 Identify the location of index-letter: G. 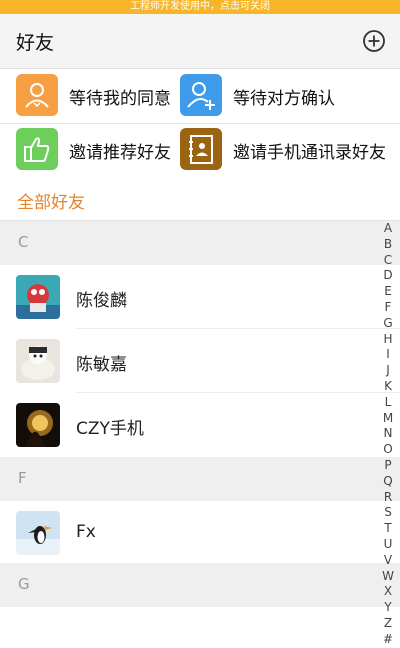
(388, 324).